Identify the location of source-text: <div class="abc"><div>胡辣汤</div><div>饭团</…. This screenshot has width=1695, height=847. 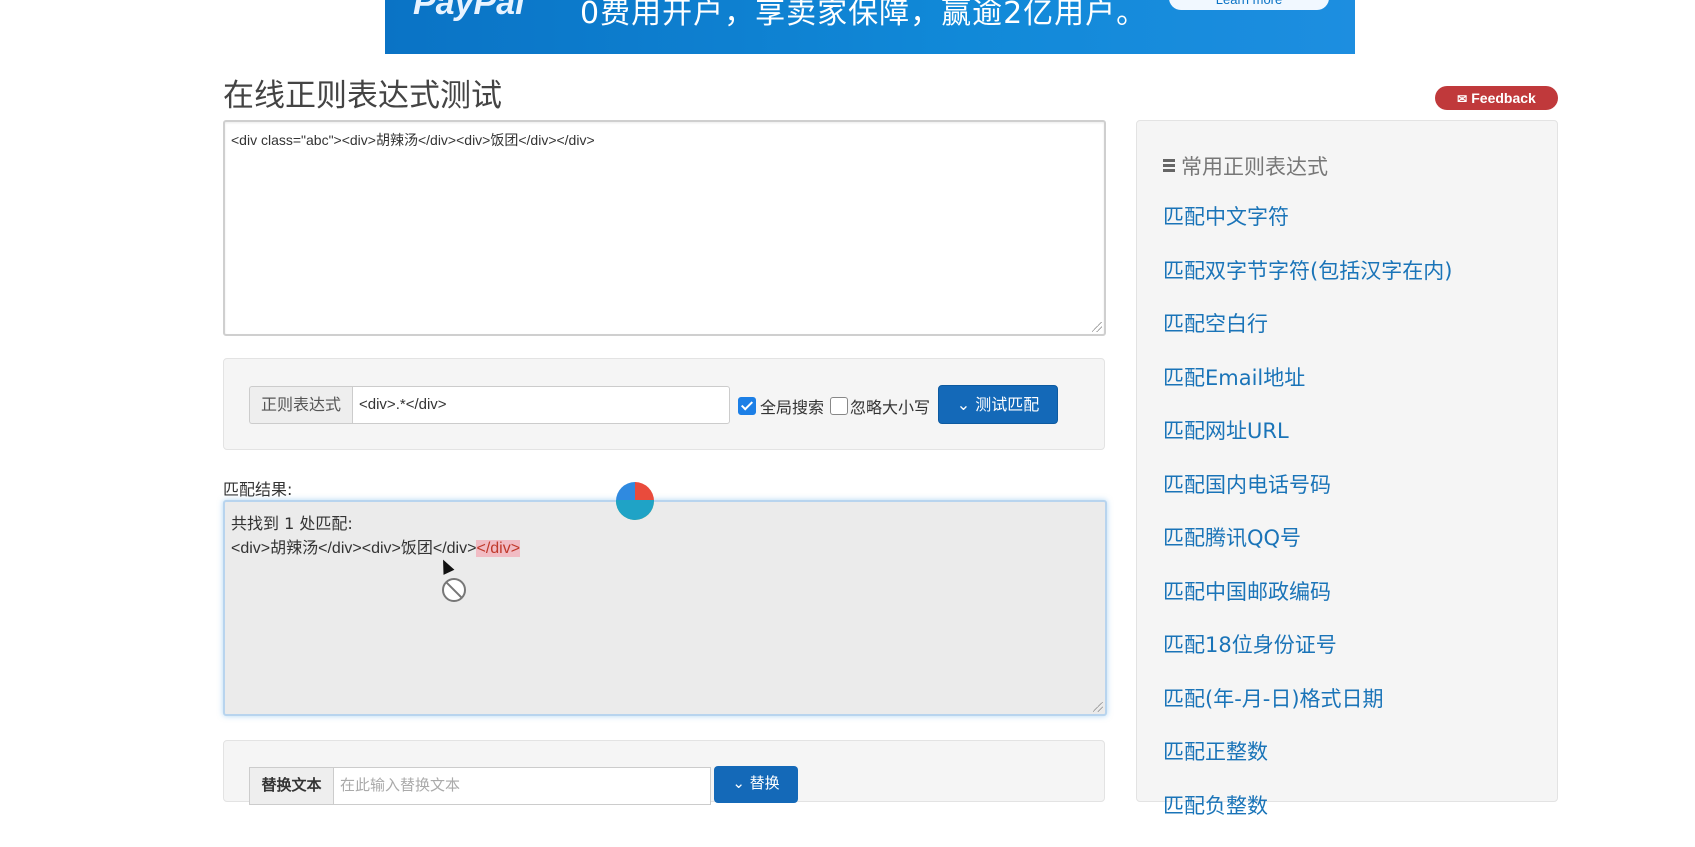
(413, 140).